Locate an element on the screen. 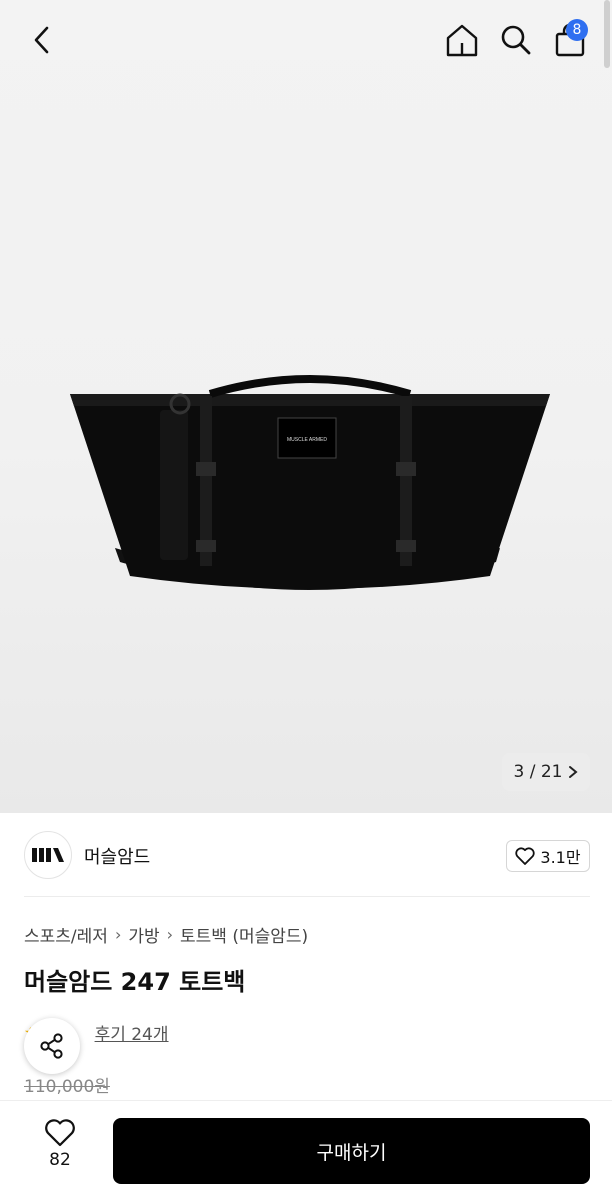 The height and width of the screenshot is (1200, 612). share-icon is located at coordinates (51, 1046).